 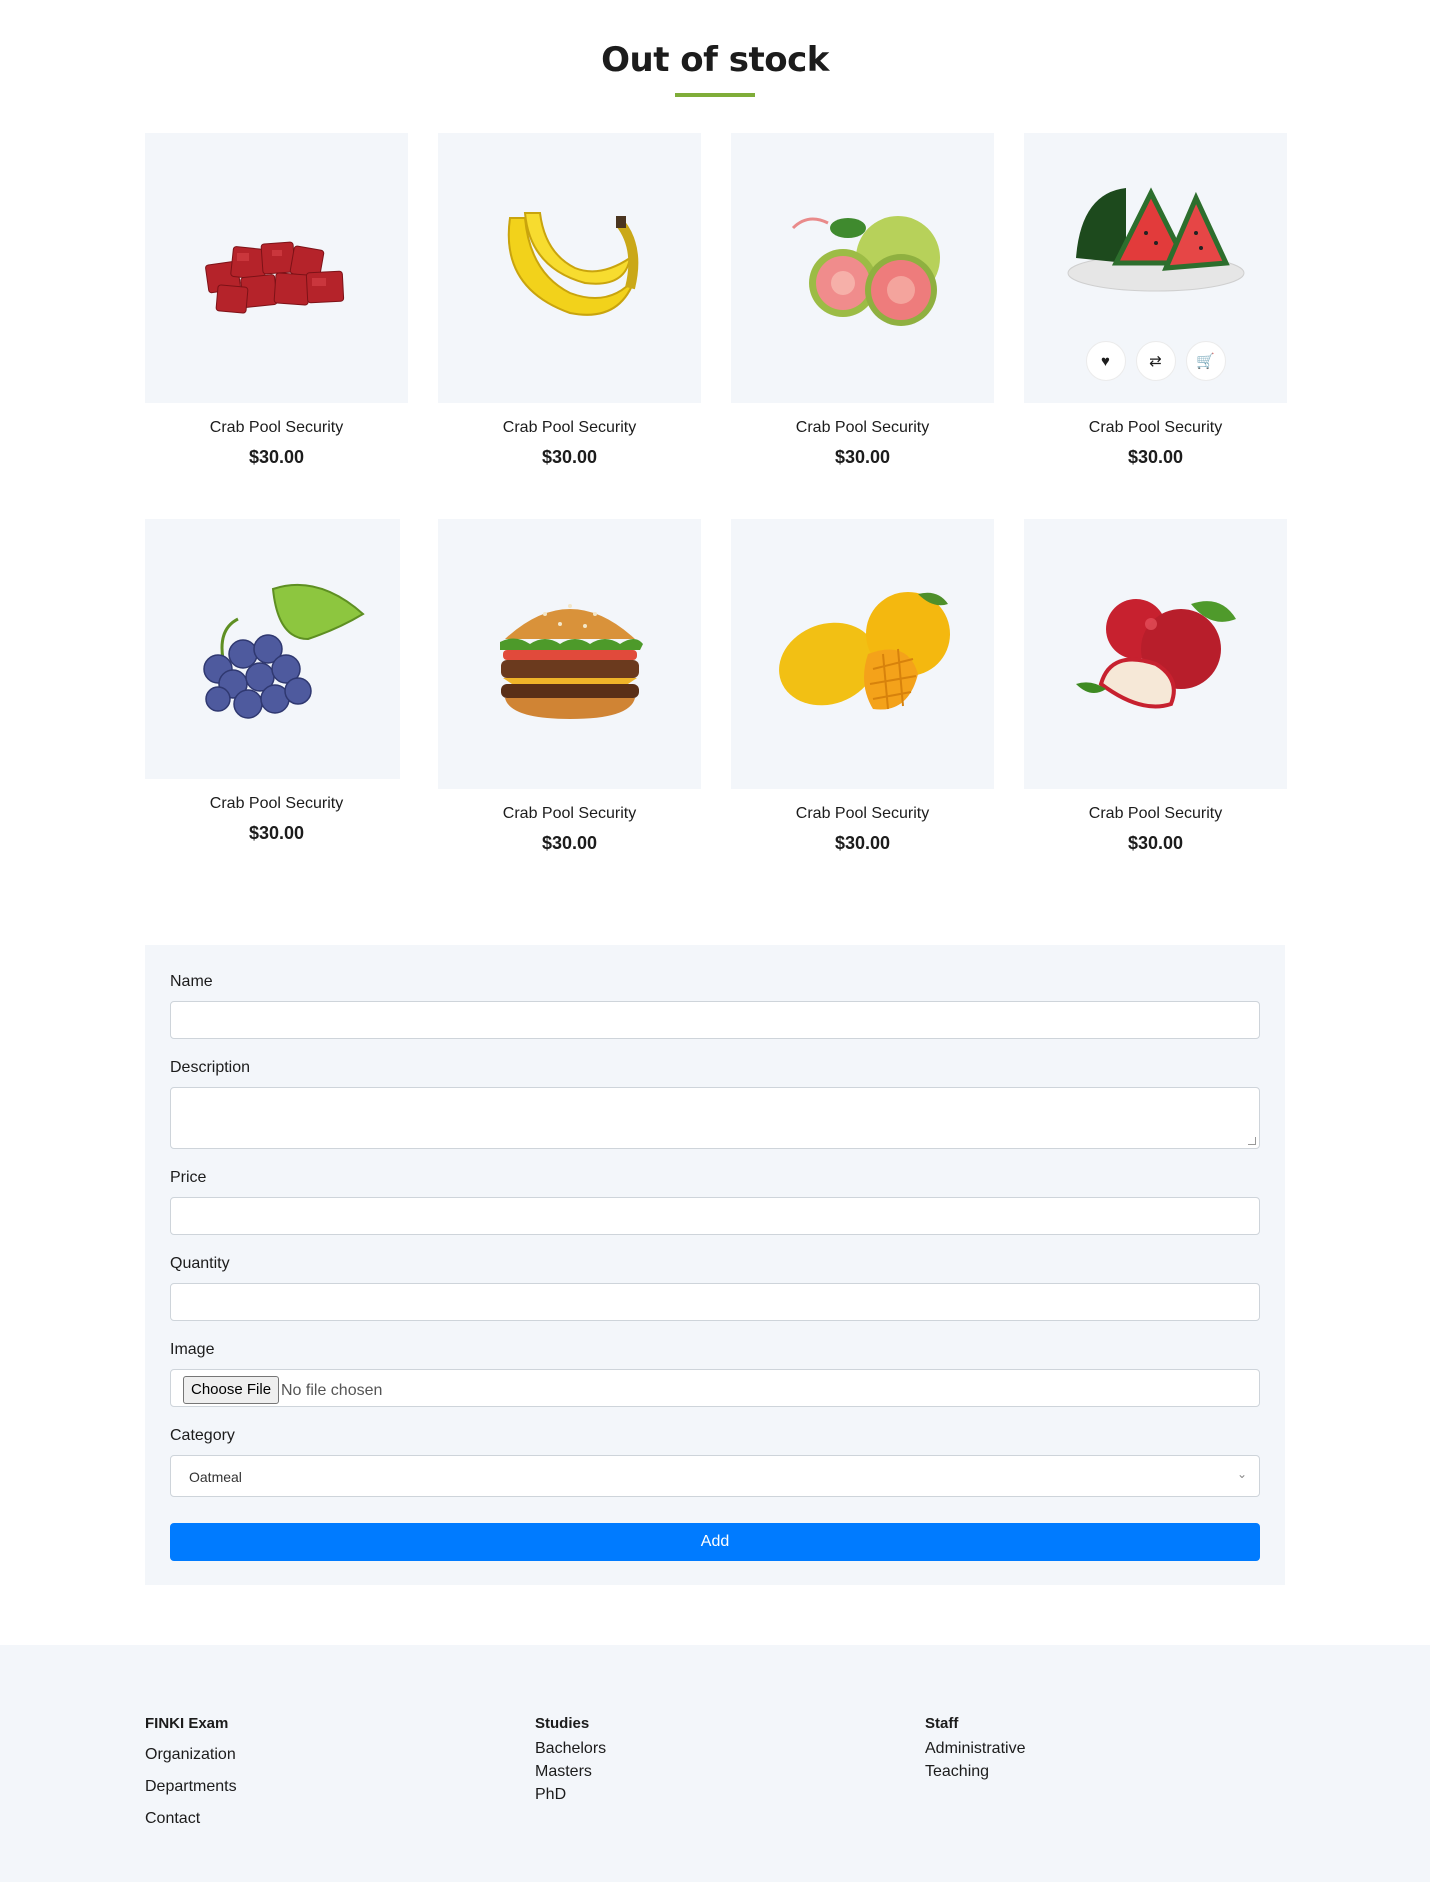 What do you see at coordinates (570, 1772) in the screenshot?
I see `footer-link-masters: Masters` at bounding box center [570, 1772].